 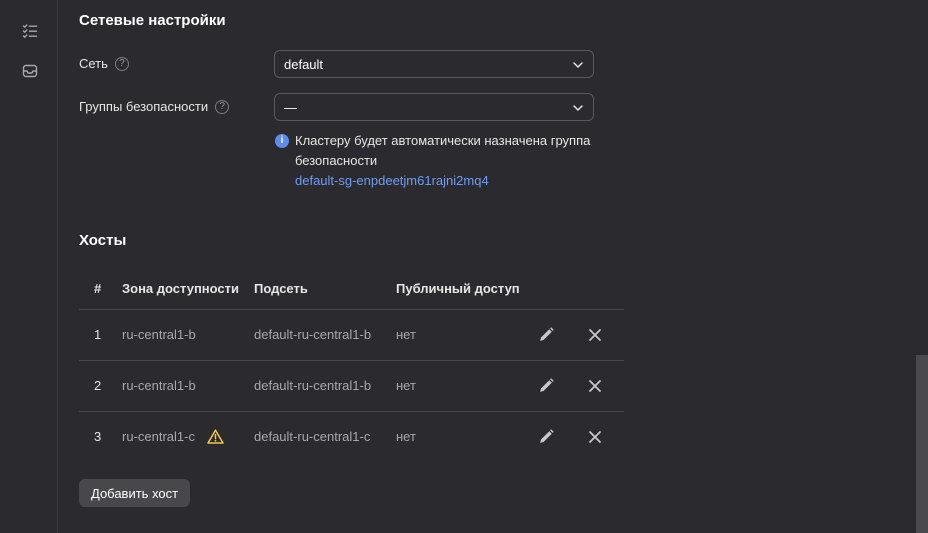 I want to click on checklist-icon, so click(x=30, y=31).